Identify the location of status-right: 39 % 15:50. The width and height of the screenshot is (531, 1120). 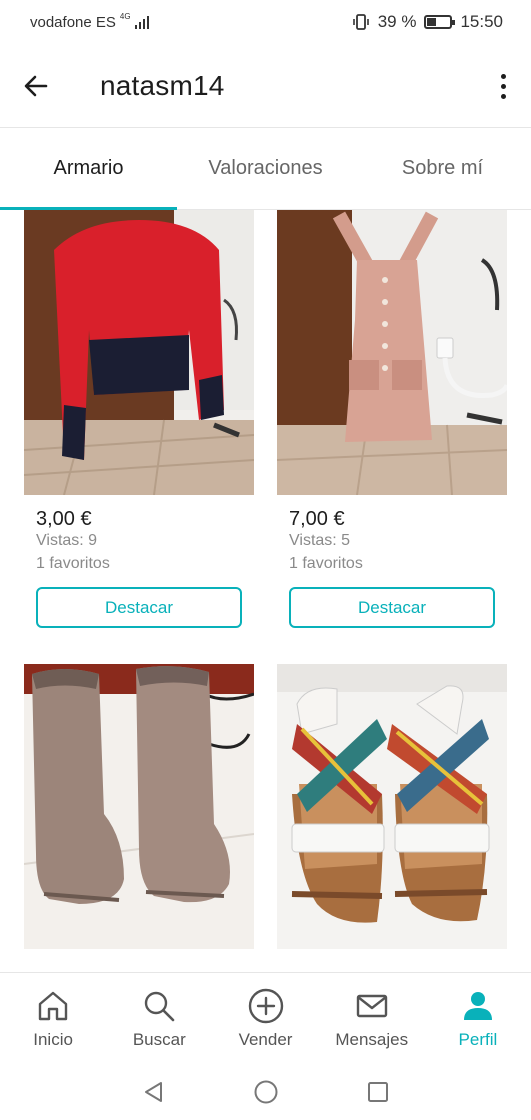
(427, 22).